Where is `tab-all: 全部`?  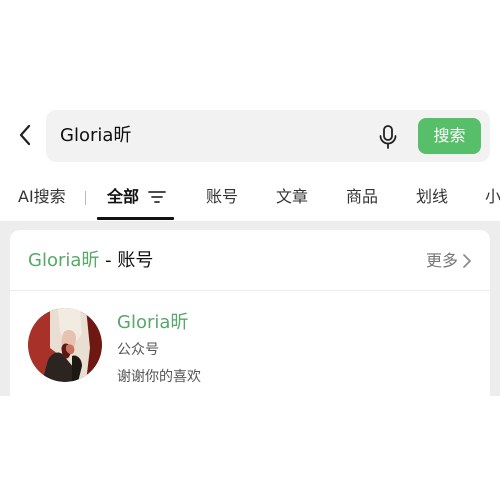
tab-all: 全部 is located at coordinates (123, 197).